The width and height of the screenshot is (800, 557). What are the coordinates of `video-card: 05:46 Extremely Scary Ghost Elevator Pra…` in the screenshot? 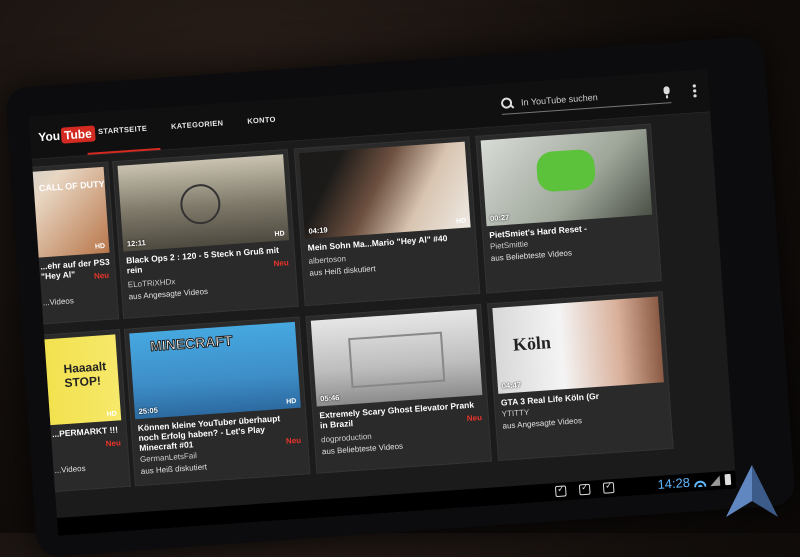 It's located at (399, 388).